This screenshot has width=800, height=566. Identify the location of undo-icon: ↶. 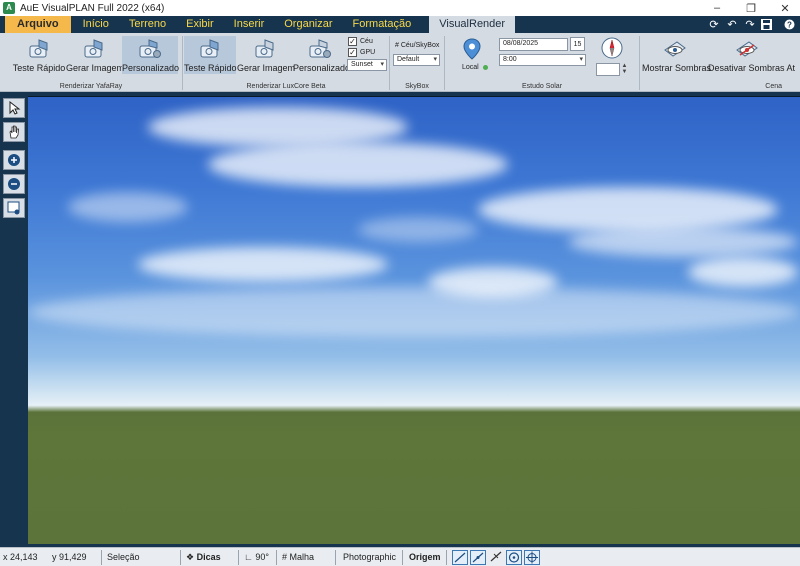
(732, 25).